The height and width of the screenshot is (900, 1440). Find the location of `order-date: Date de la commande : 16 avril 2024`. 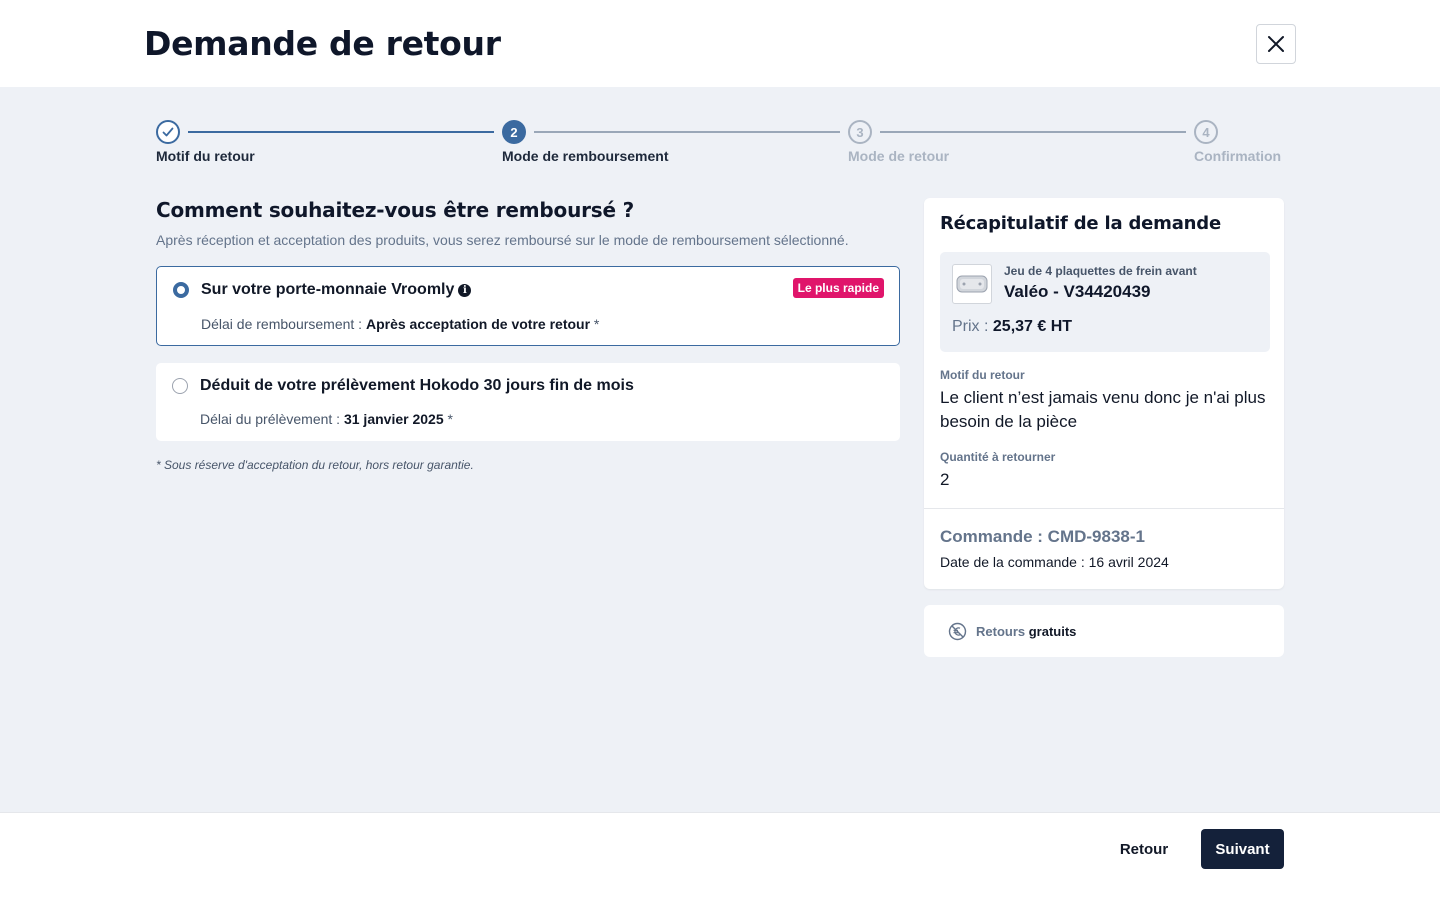

order-date: Date de la commande : 16 avril 2024 is located at coordinates (1054, 562).